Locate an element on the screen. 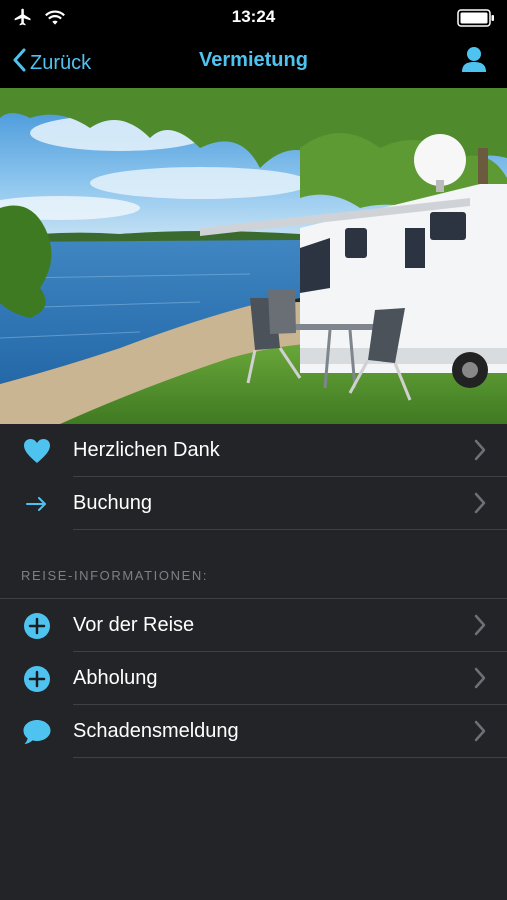 The image size is (507, 900). profile-button is located at coordinates (474, 62).